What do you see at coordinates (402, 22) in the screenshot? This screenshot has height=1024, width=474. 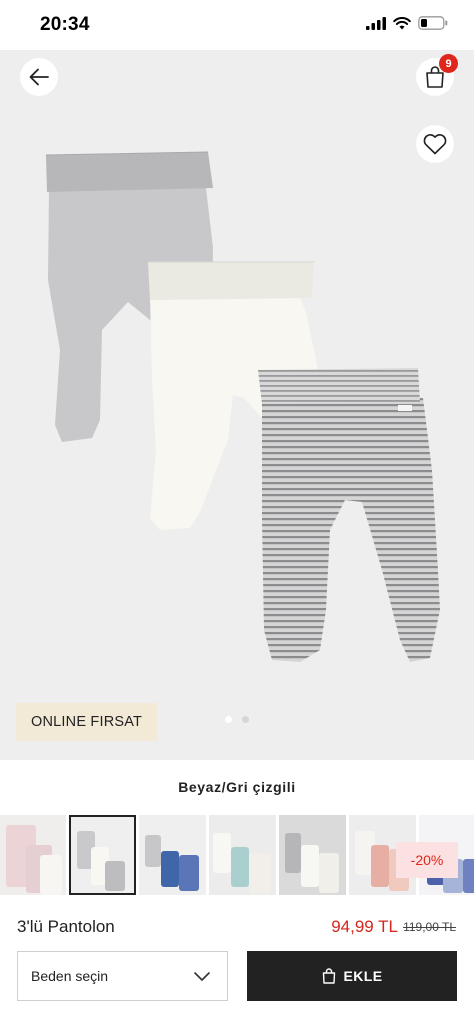 I see `wifi-icon` at bounding box center [402, 22].